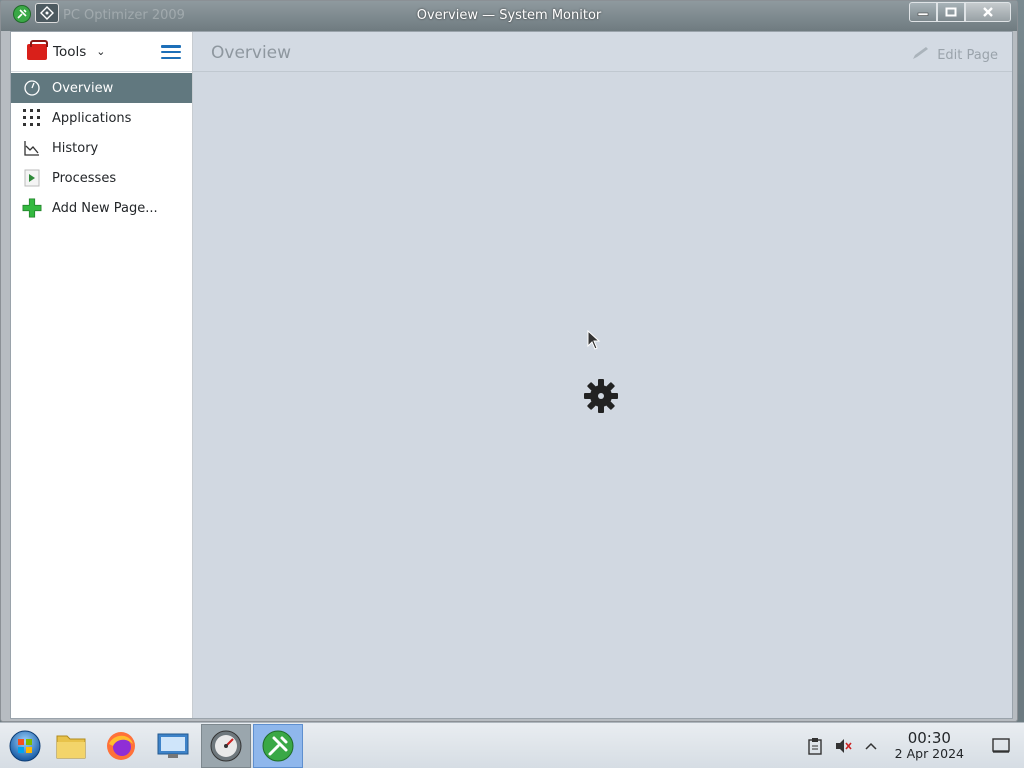 This screenshot has width=1024, height=768. Describe the element at coordinates (602, 52) in the screenshot. I see `page-header: Overview Edit Page` at that location.